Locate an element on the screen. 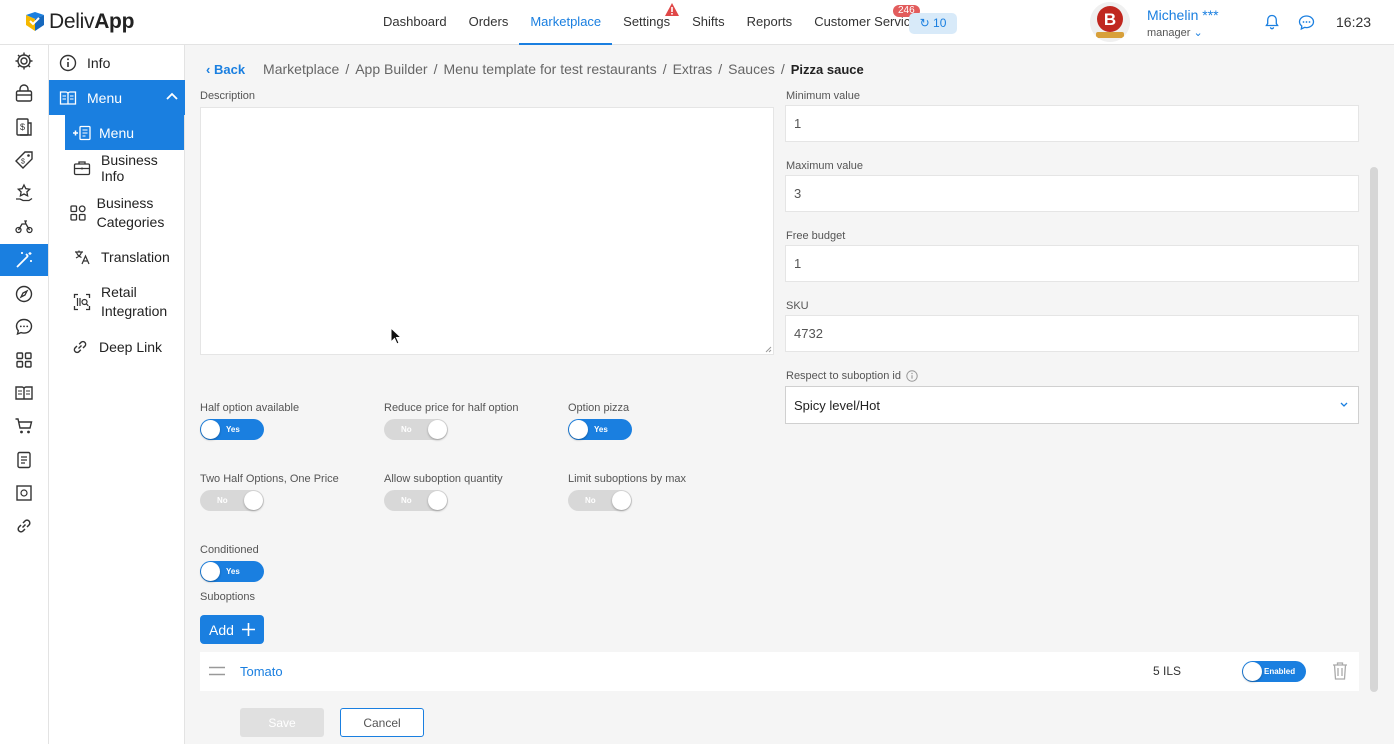 This screenshot has width=1394, height=744. nav-shifts: Shifts is located at coordinates (708, 22).